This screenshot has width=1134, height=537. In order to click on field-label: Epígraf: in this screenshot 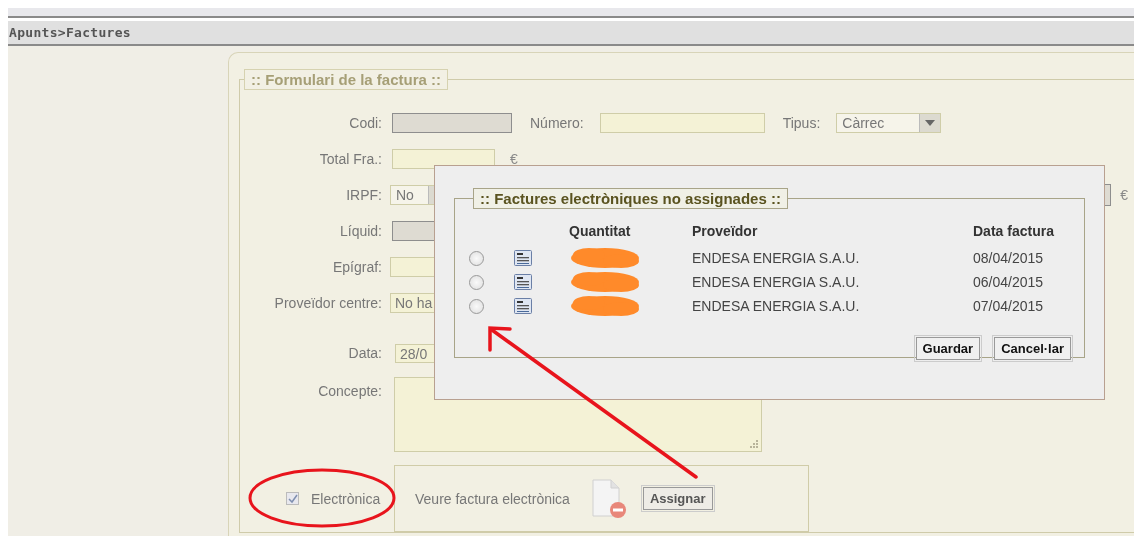, I will do `click(356, 267)`.